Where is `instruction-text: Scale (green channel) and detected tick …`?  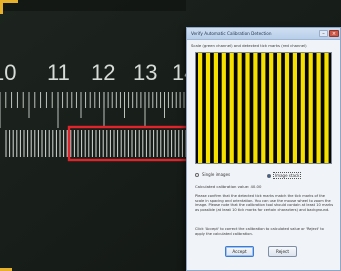 instruction-text: Scale (green channel) and detected tick … is located at coordinates (249, 45).